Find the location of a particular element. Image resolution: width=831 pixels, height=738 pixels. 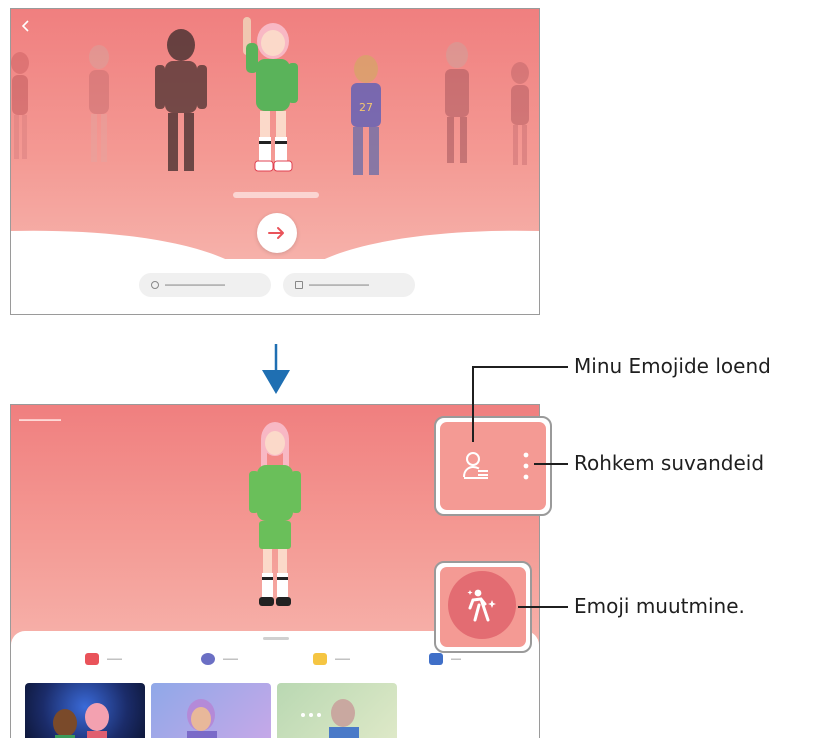

selected-avatar is located at coordinates (270, 94).